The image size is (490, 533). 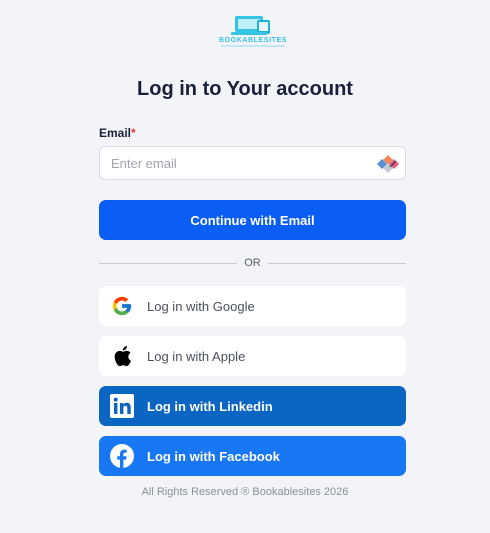 What do you see at coordinates (122, 306) in the screenshot?
I see `google-icon` at bounding box center [122, 306].